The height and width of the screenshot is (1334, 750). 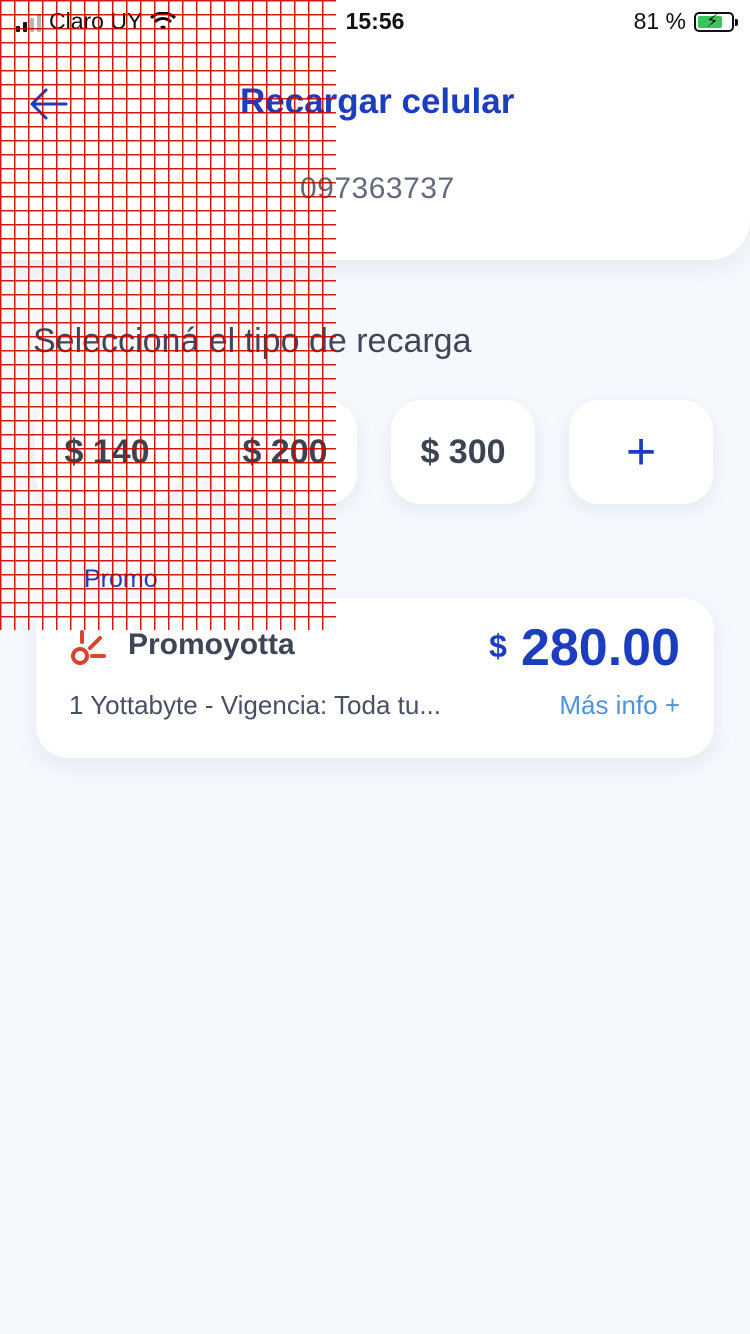 I want to click on promo-price-value: 280.00, so click(x=600, y=648).